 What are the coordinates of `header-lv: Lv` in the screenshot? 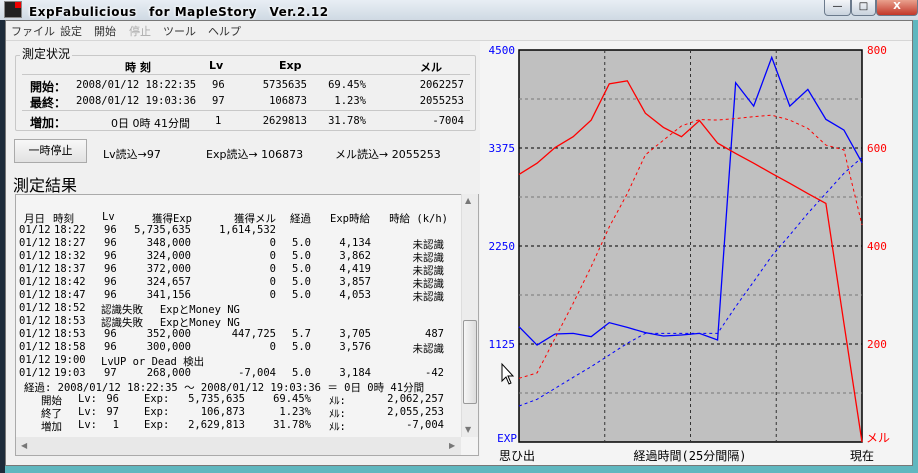 It's located at (216, 65).